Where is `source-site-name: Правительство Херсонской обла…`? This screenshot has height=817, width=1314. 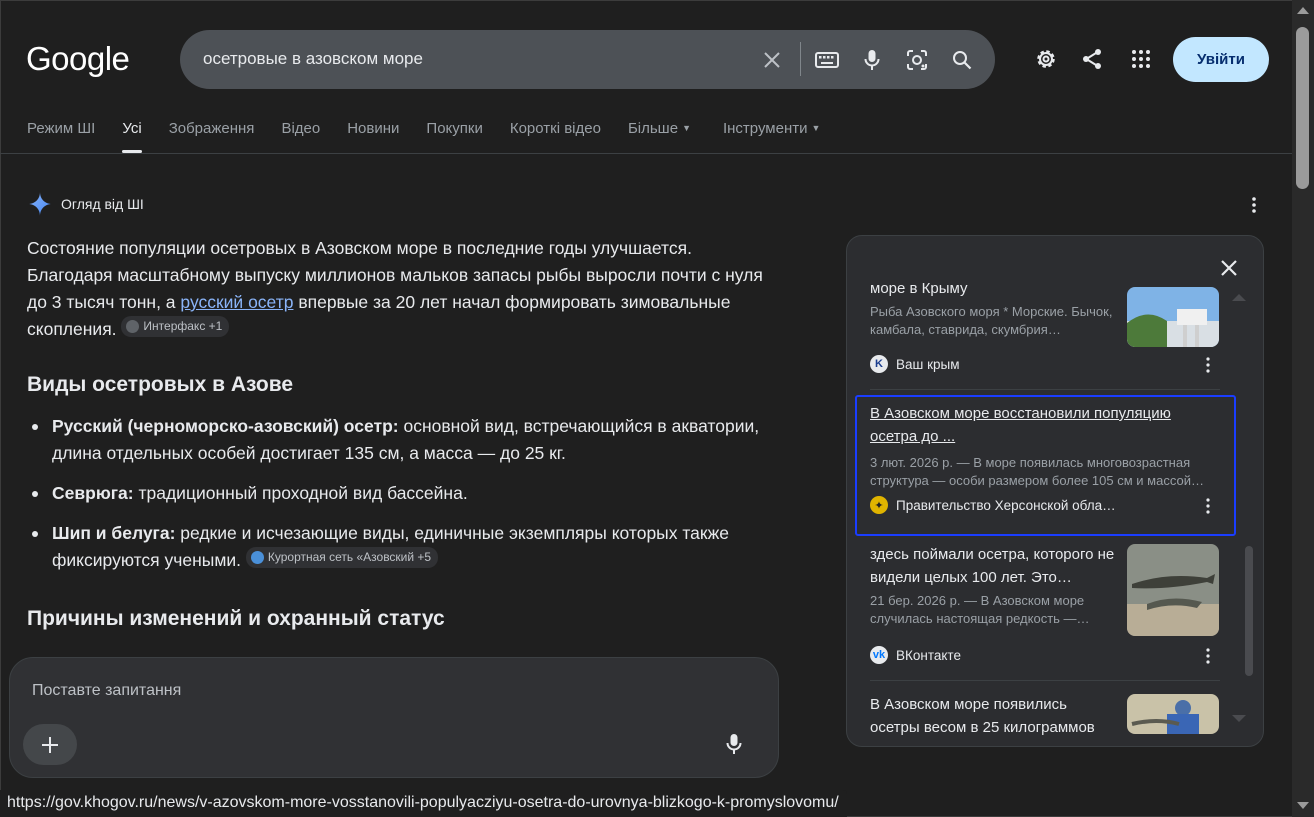
source-site-name: Правительство Херсонской обла… is located at coordinates (1006, 505).